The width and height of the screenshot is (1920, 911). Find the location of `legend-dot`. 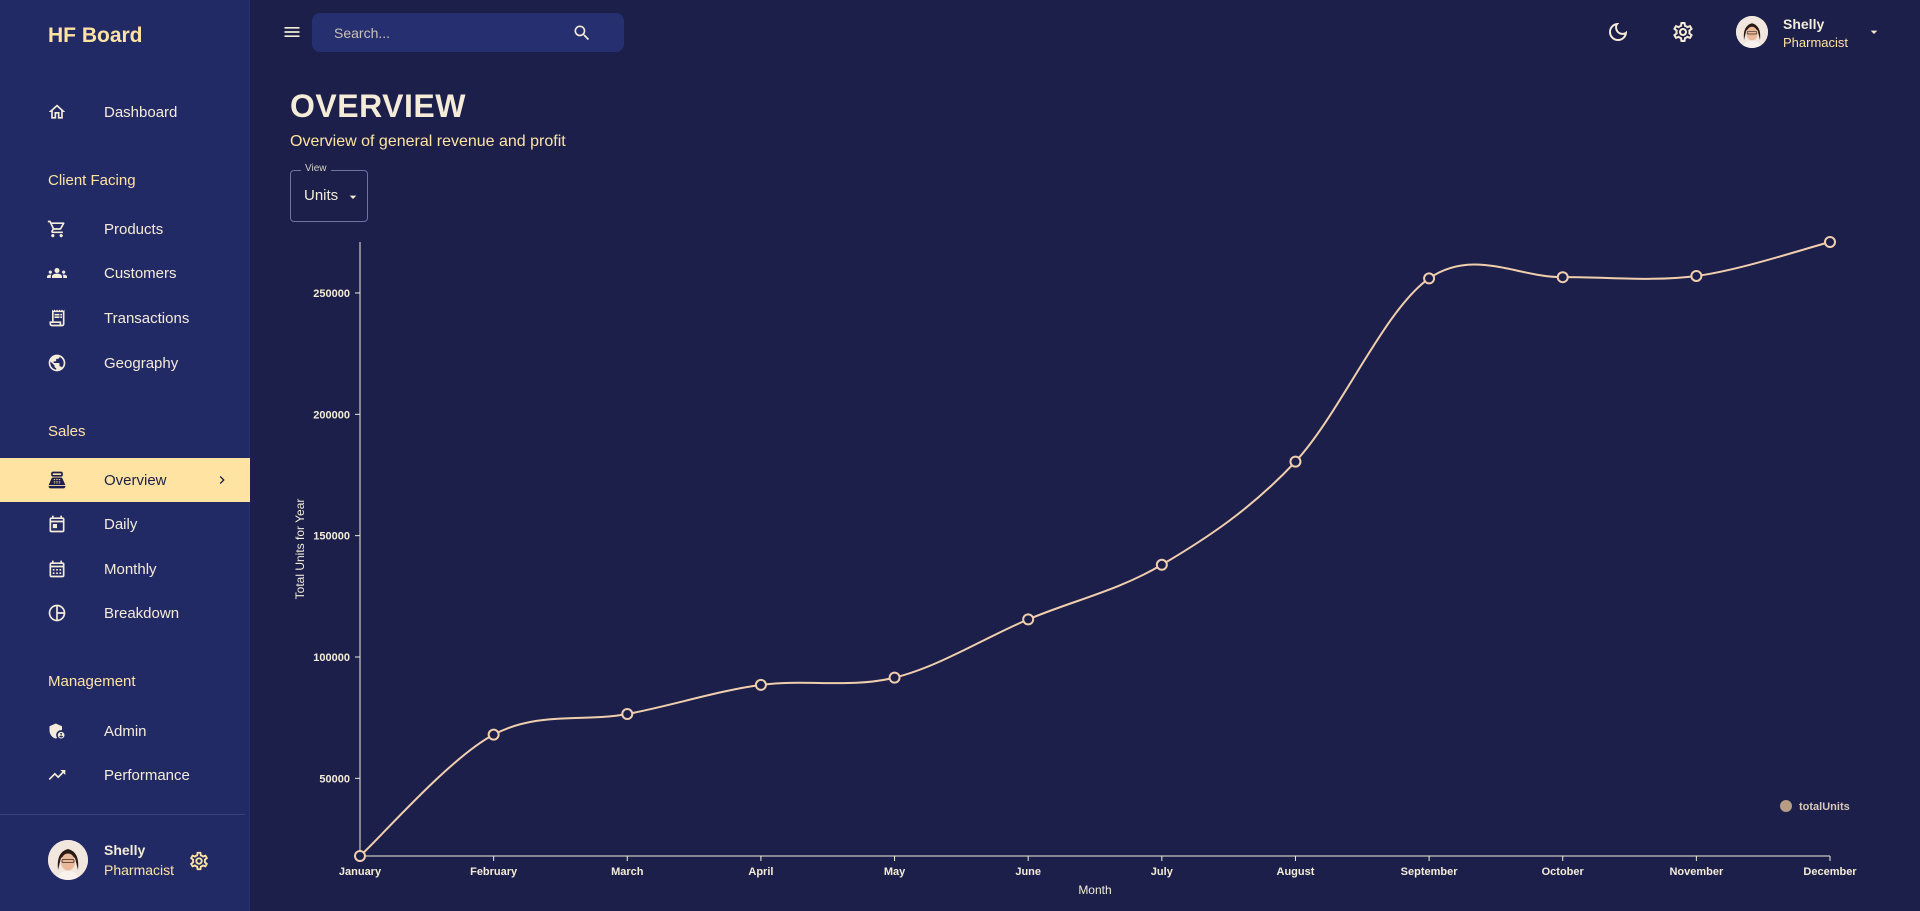

legend-dot is located at coordinates (1786, 806).